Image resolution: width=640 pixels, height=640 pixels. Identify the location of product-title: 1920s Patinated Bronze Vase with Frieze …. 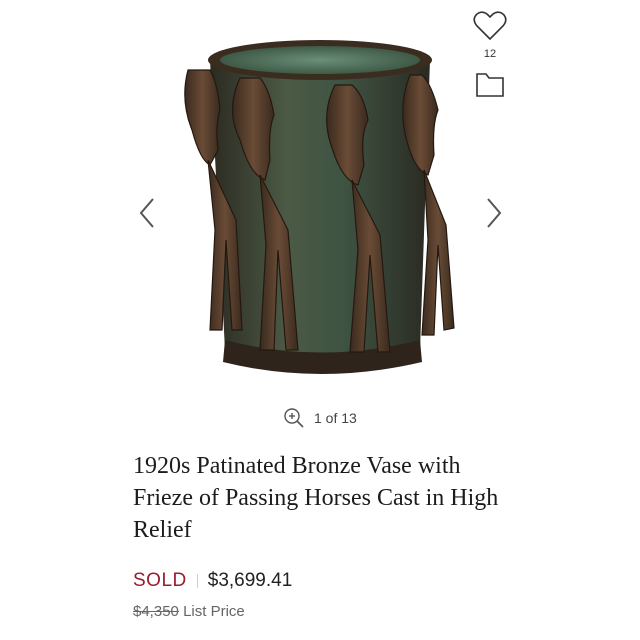
(316, 498).